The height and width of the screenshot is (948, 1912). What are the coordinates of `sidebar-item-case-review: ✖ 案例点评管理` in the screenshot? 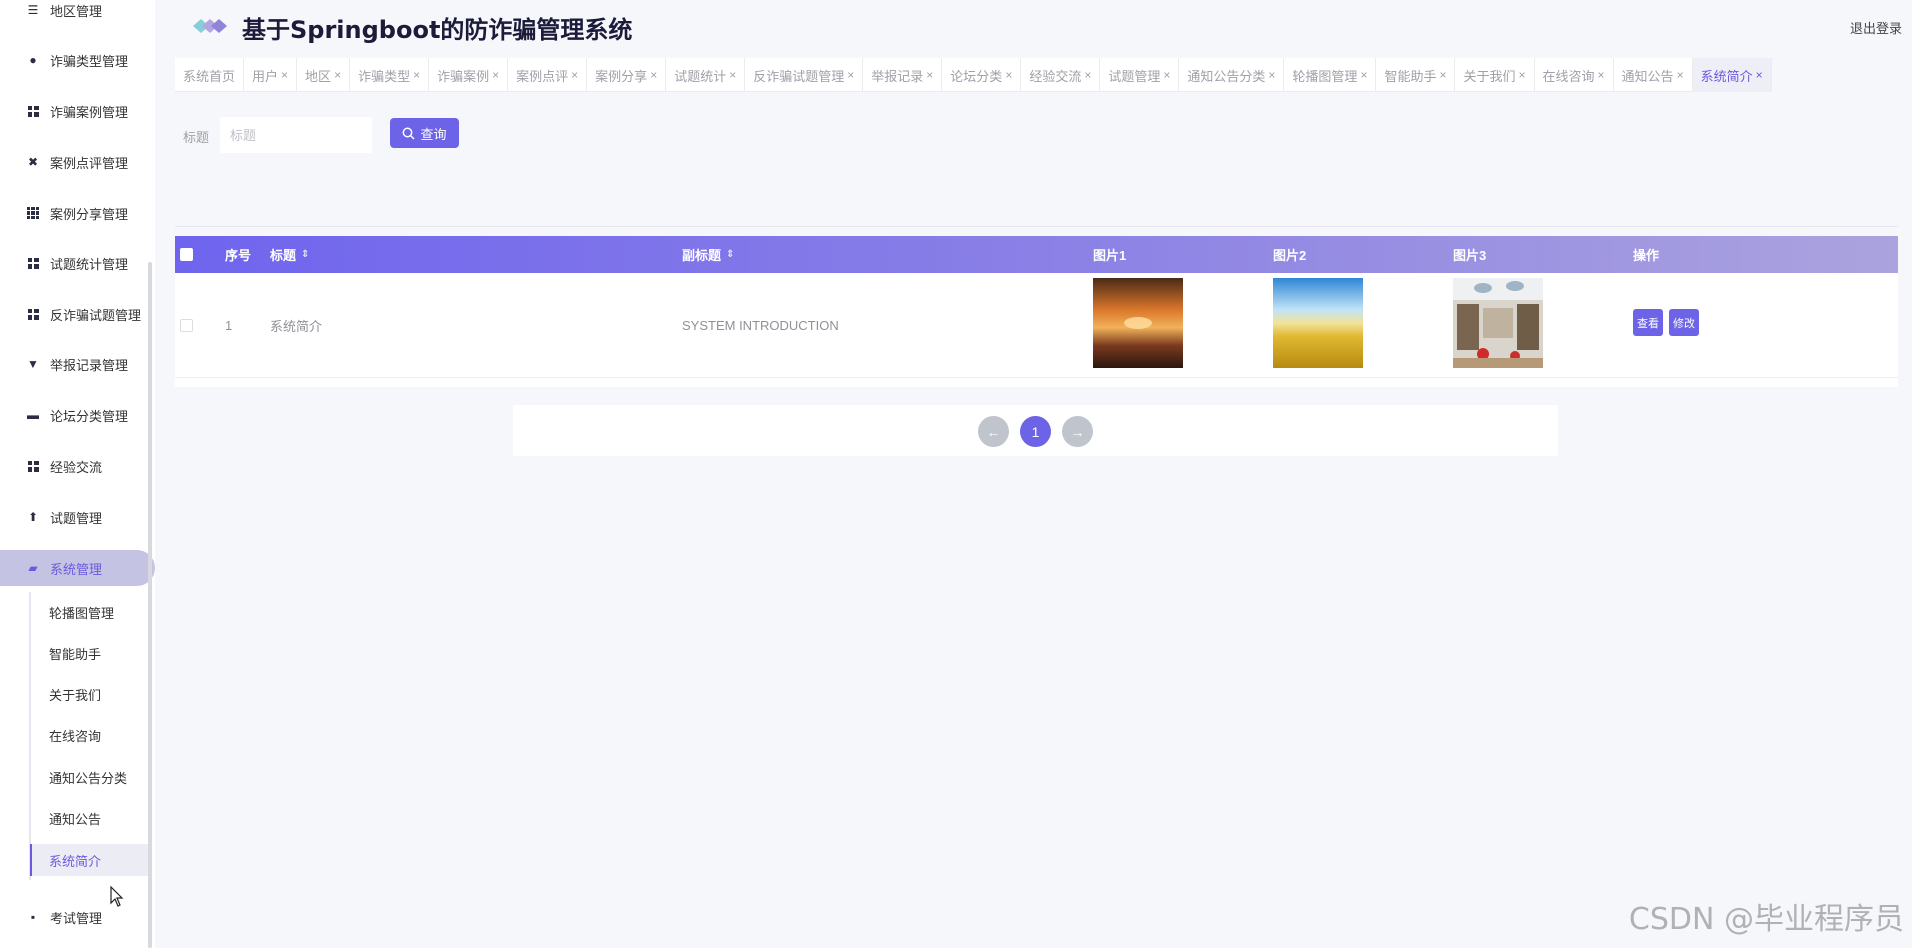 It's located at (77, 162).